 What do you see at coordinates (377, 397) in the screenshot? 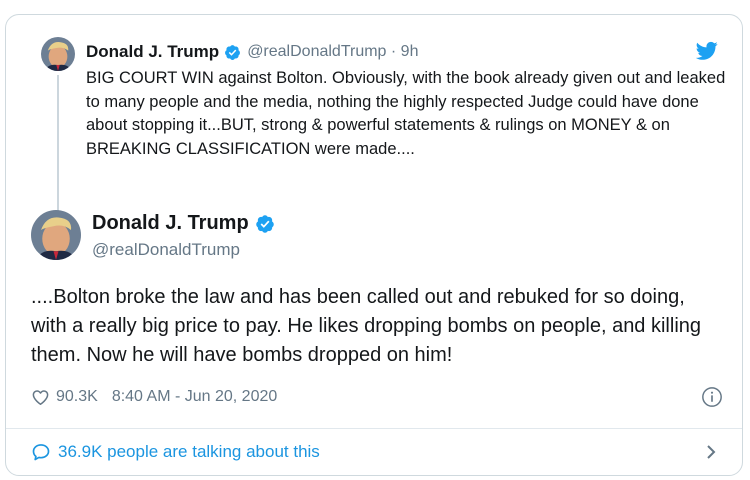
I see `tweet-meta-row: 90.3K 8:40 AM - Jun 20, 2020` at bounding box center [377, 397].